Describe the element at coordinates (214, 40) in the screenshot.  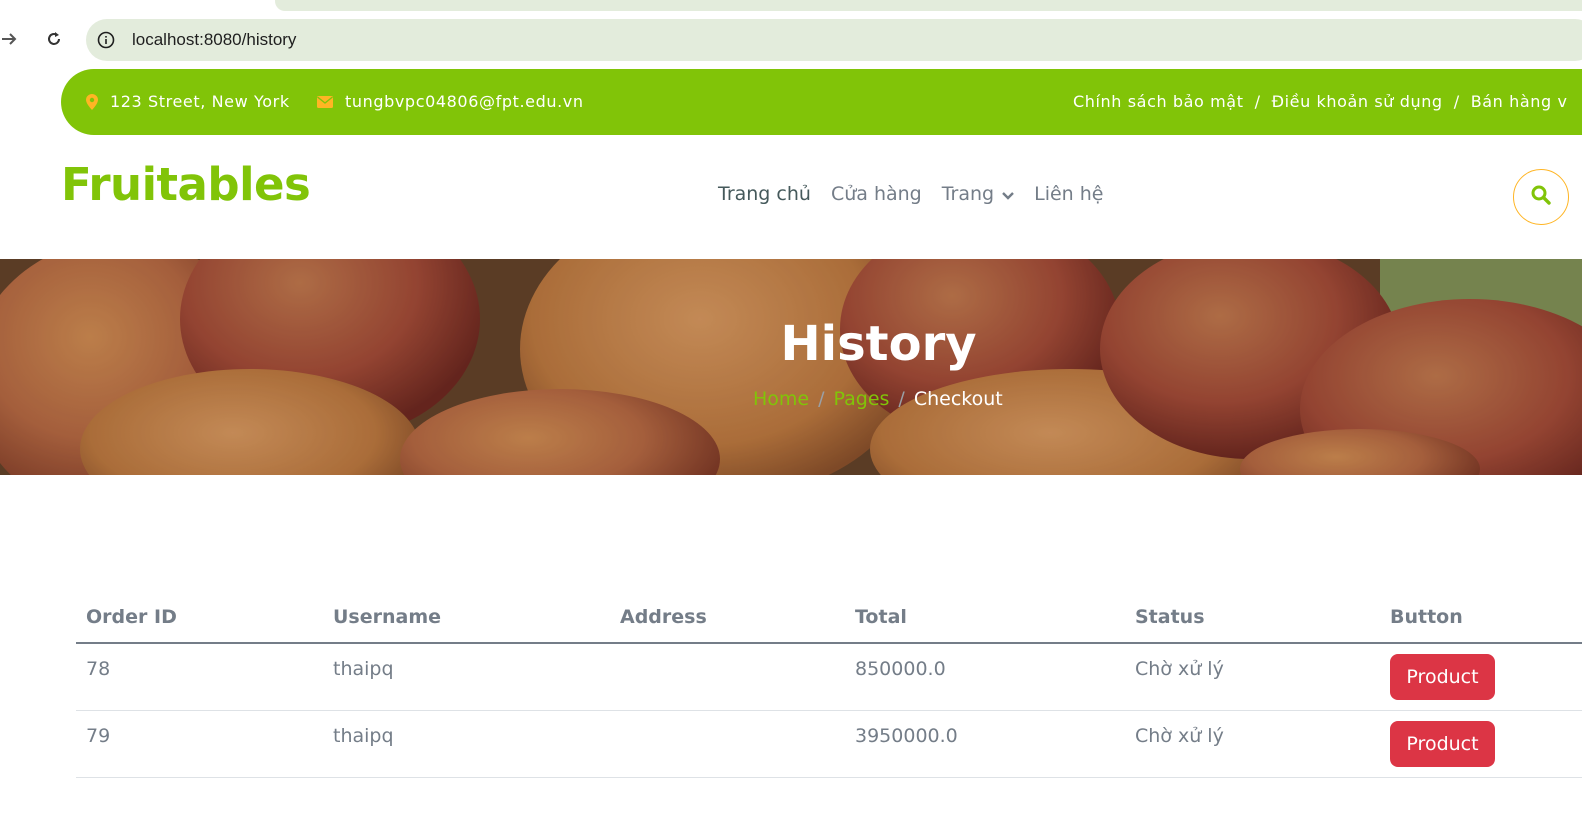
I see `url-text: localhost:8080/history` at that location.